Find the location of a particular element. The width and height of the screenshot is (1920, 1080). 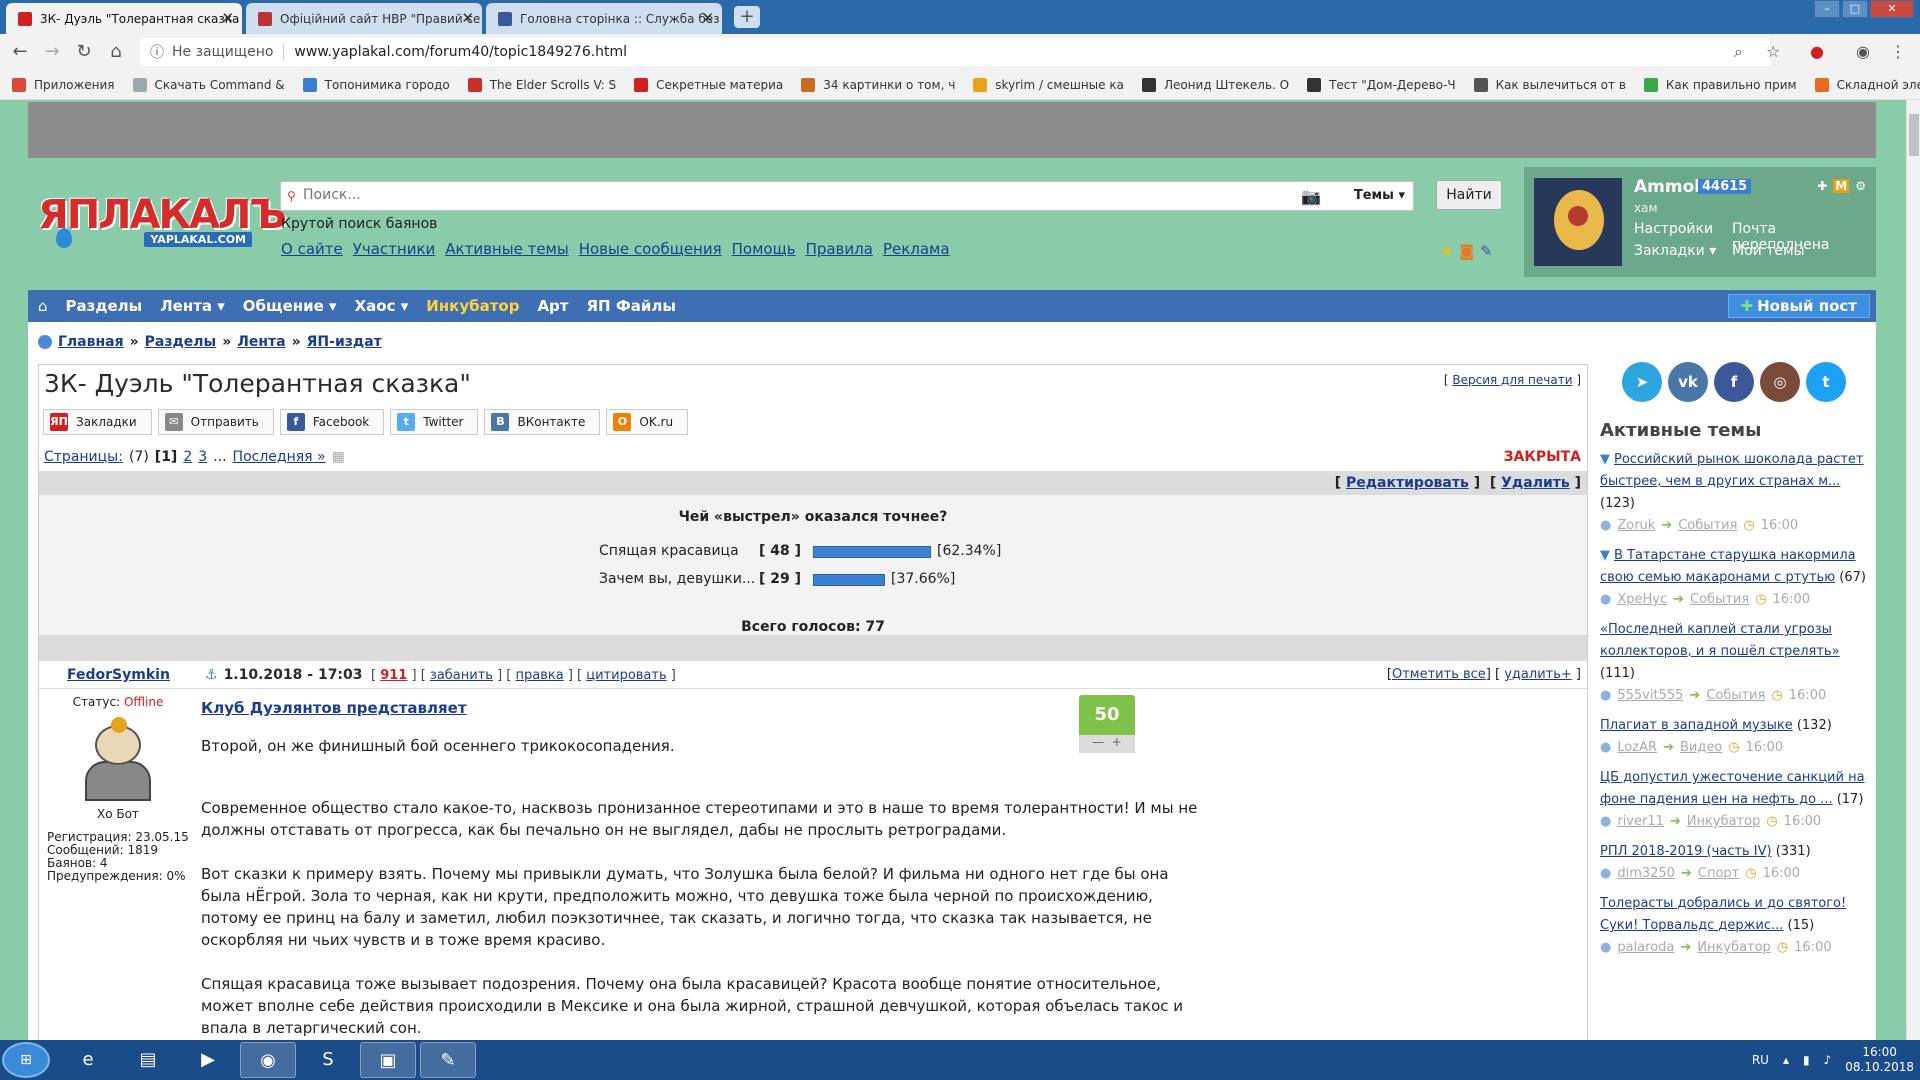

header-link: Реклама is located at coordinates (916, 249).